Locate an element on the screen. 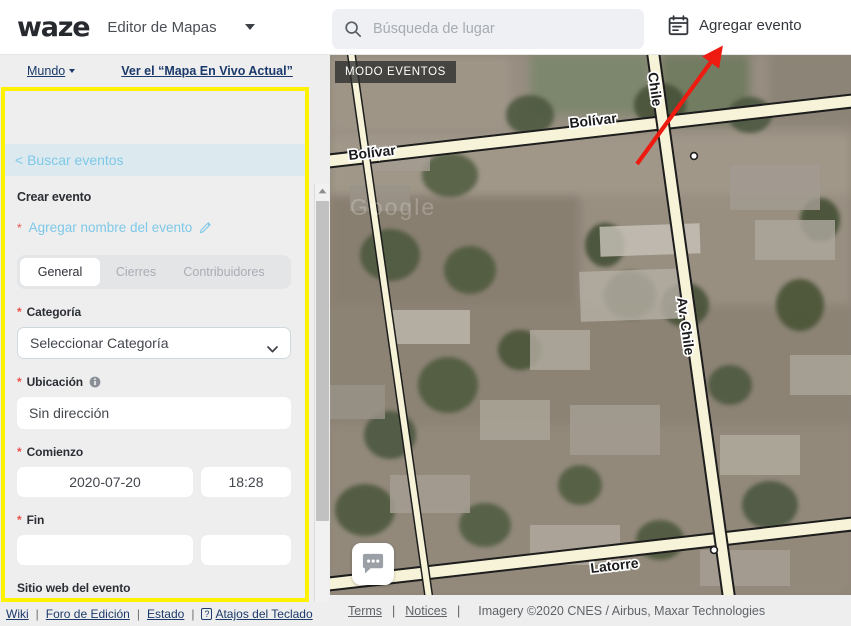 This screenshot has width=851, height=626. end-label: * Fin is located at coordinates (154, 520).